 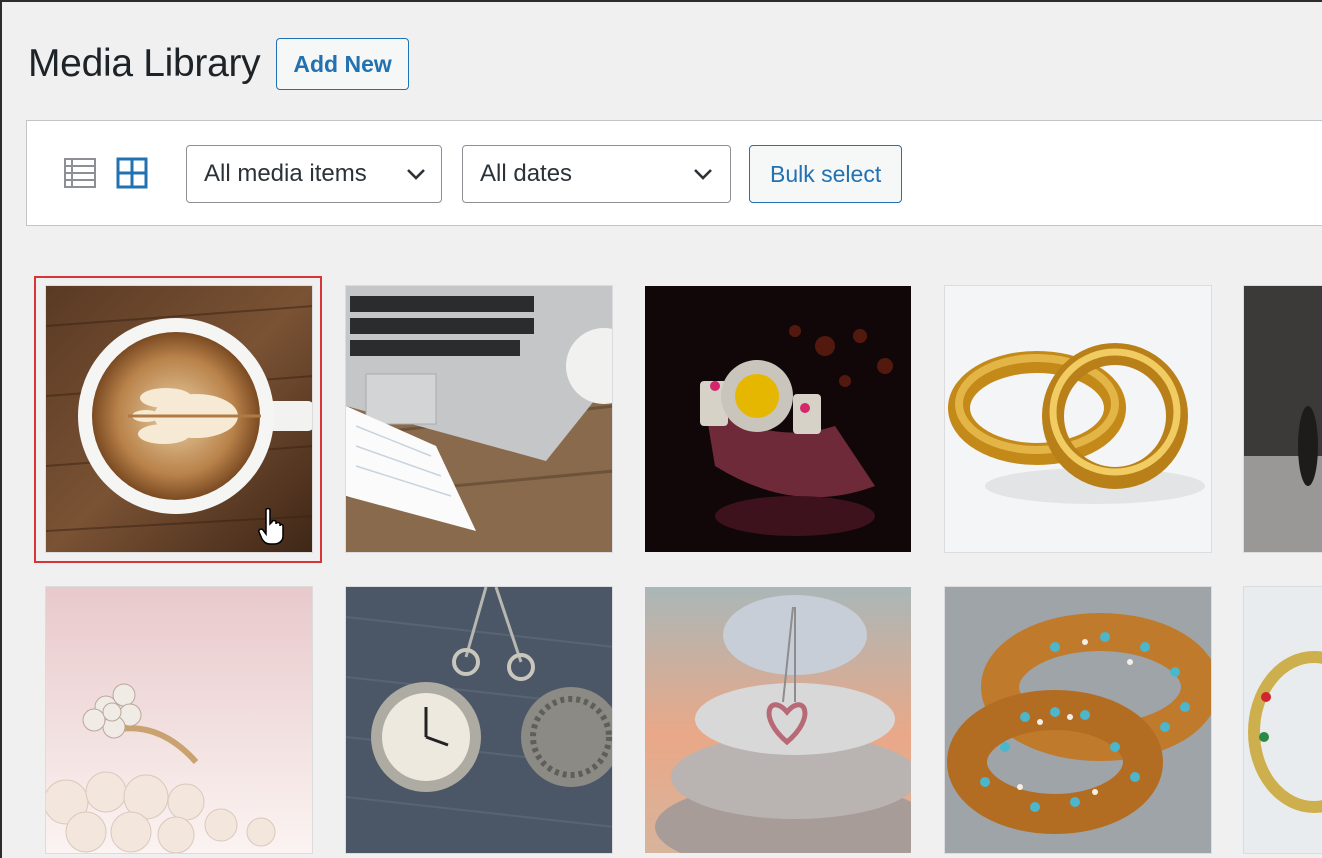 I want to click on bulk-select-button: Bulk select, so click(x=826, y=174).